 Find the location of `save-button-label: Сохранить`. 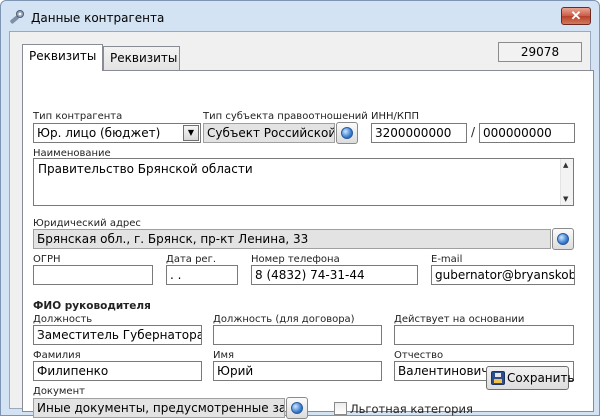

save-button-label: Сохранить is located at coordinates (541, 378).